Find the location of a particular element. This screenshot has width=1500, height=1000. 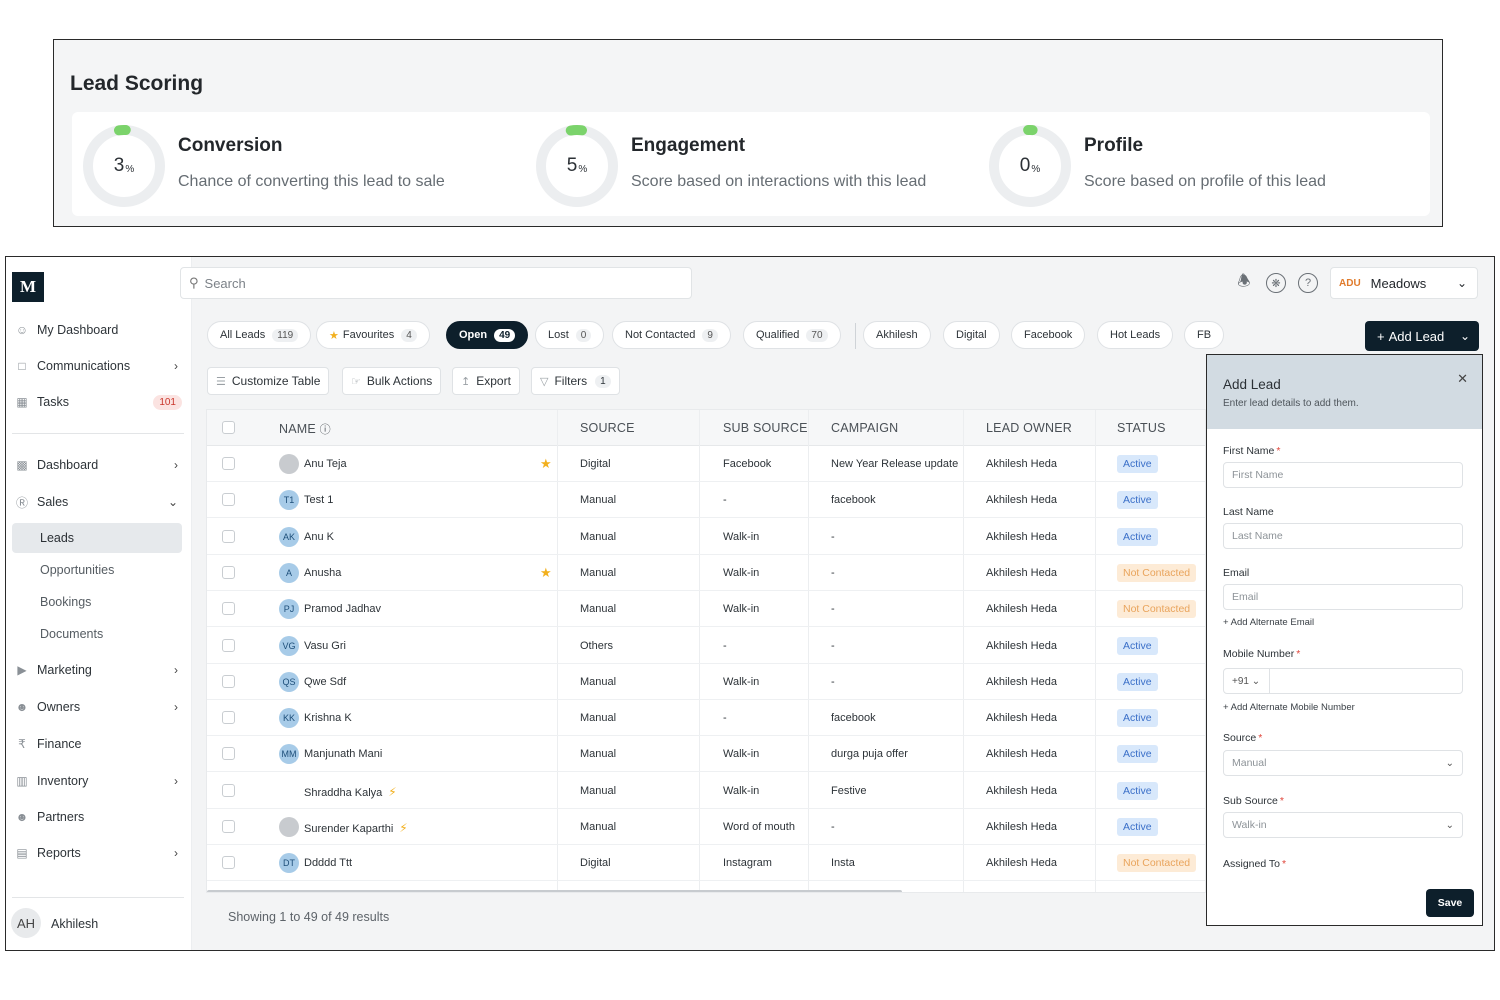

filter-chip-not-contacted: Not Contacted 9 is located at coordinates (671, 335).